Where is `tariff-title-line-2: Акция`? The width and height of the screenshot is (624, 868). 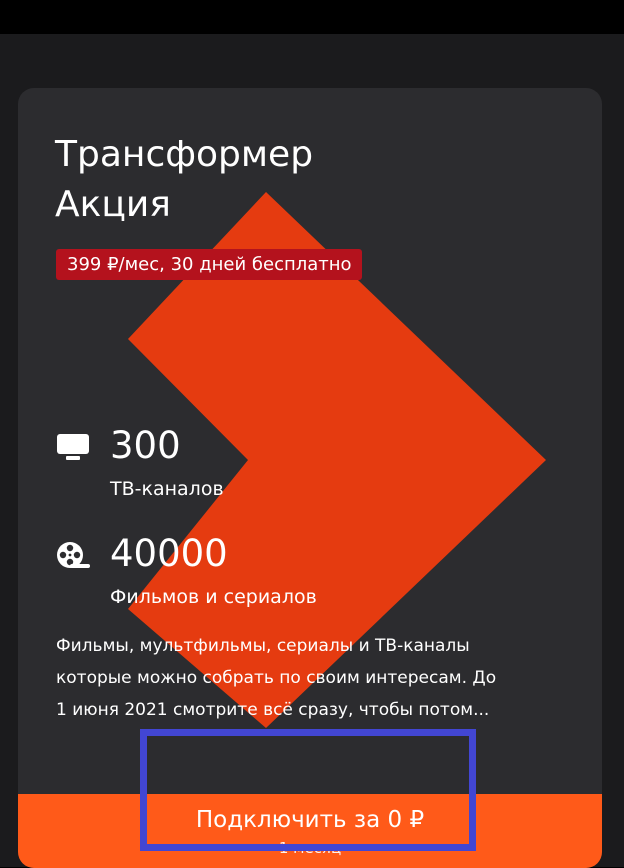 tariff-title-line-2: Акция is located at coordinates (113, 204).